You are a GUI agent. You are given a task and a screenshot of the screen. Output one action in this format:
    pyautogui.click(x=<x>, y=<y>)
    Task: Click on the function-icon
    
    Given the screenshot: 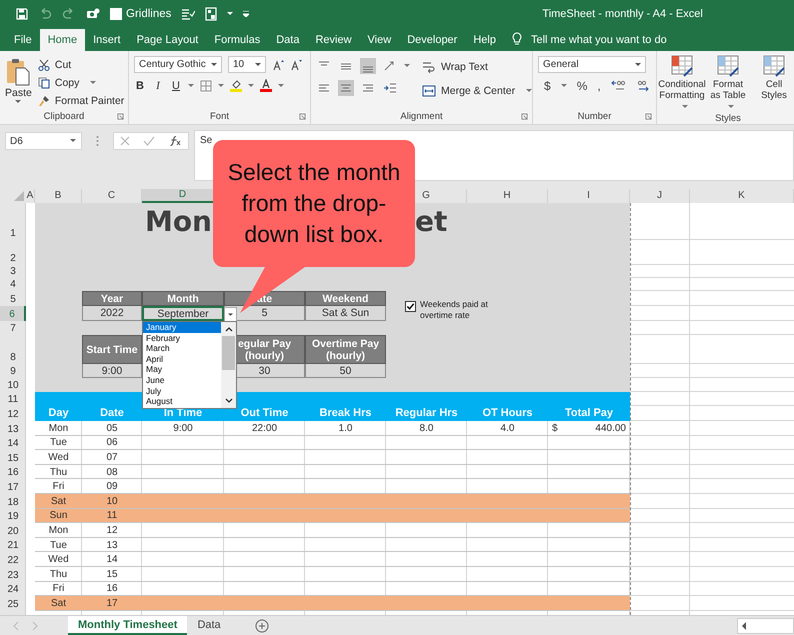 What is the action you would take?
    pyautogui.click(x=175, y=141)
    